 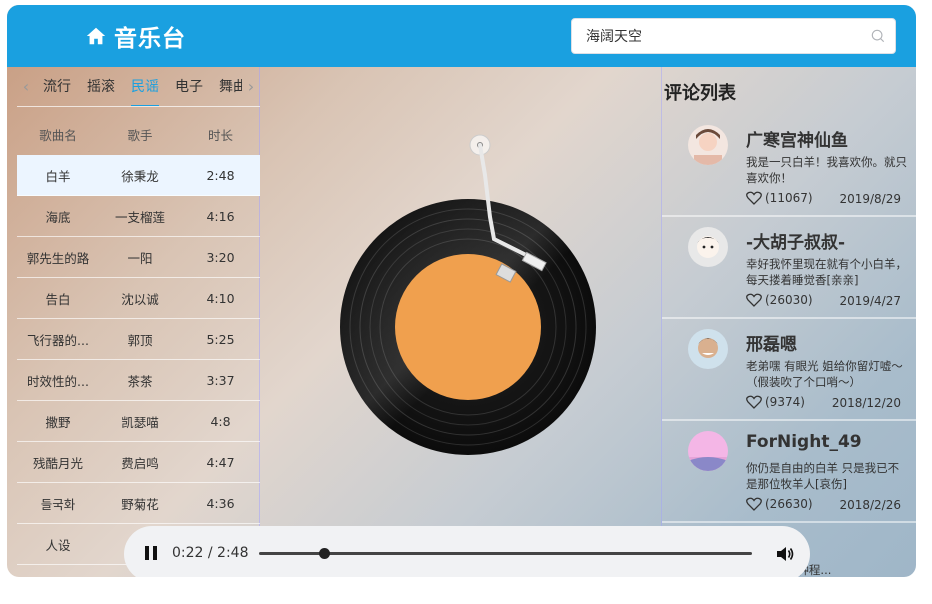 What do you see at coordinates (220, 135) in the screenshot?
I see `header-duration: 时长` at bounding box center [220, 135].